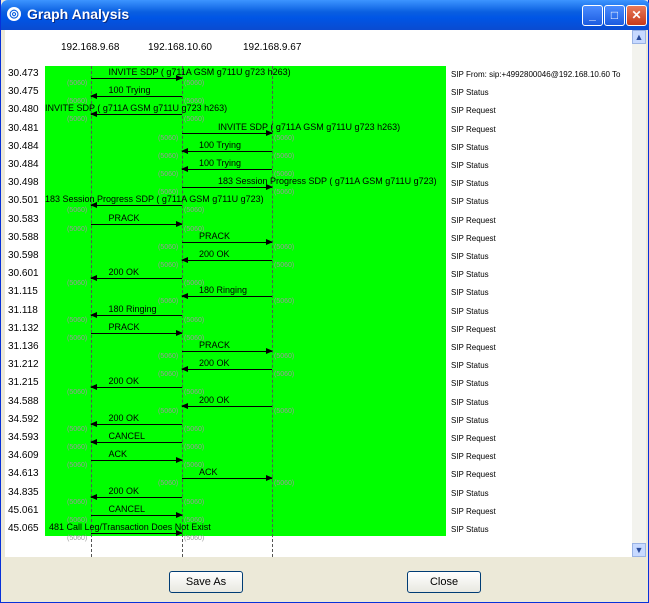 This screenshot has width=649, height=603. Describe the element at coordinates (639, 37) in the screenshot. I see `scroll-up-icon: ▲` at that location.